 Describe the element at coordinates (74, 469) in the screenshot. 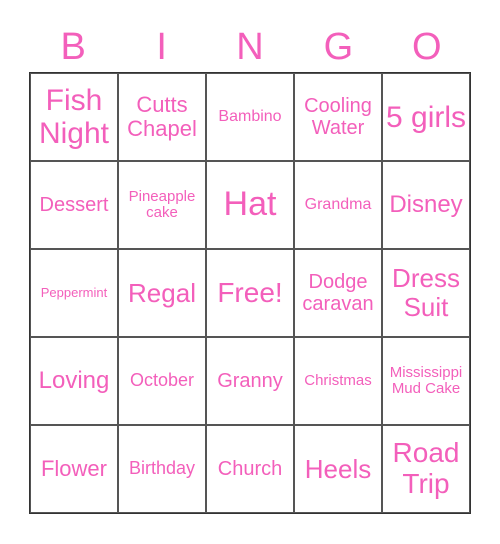

I see `bingo-cell: Flower` at that location.